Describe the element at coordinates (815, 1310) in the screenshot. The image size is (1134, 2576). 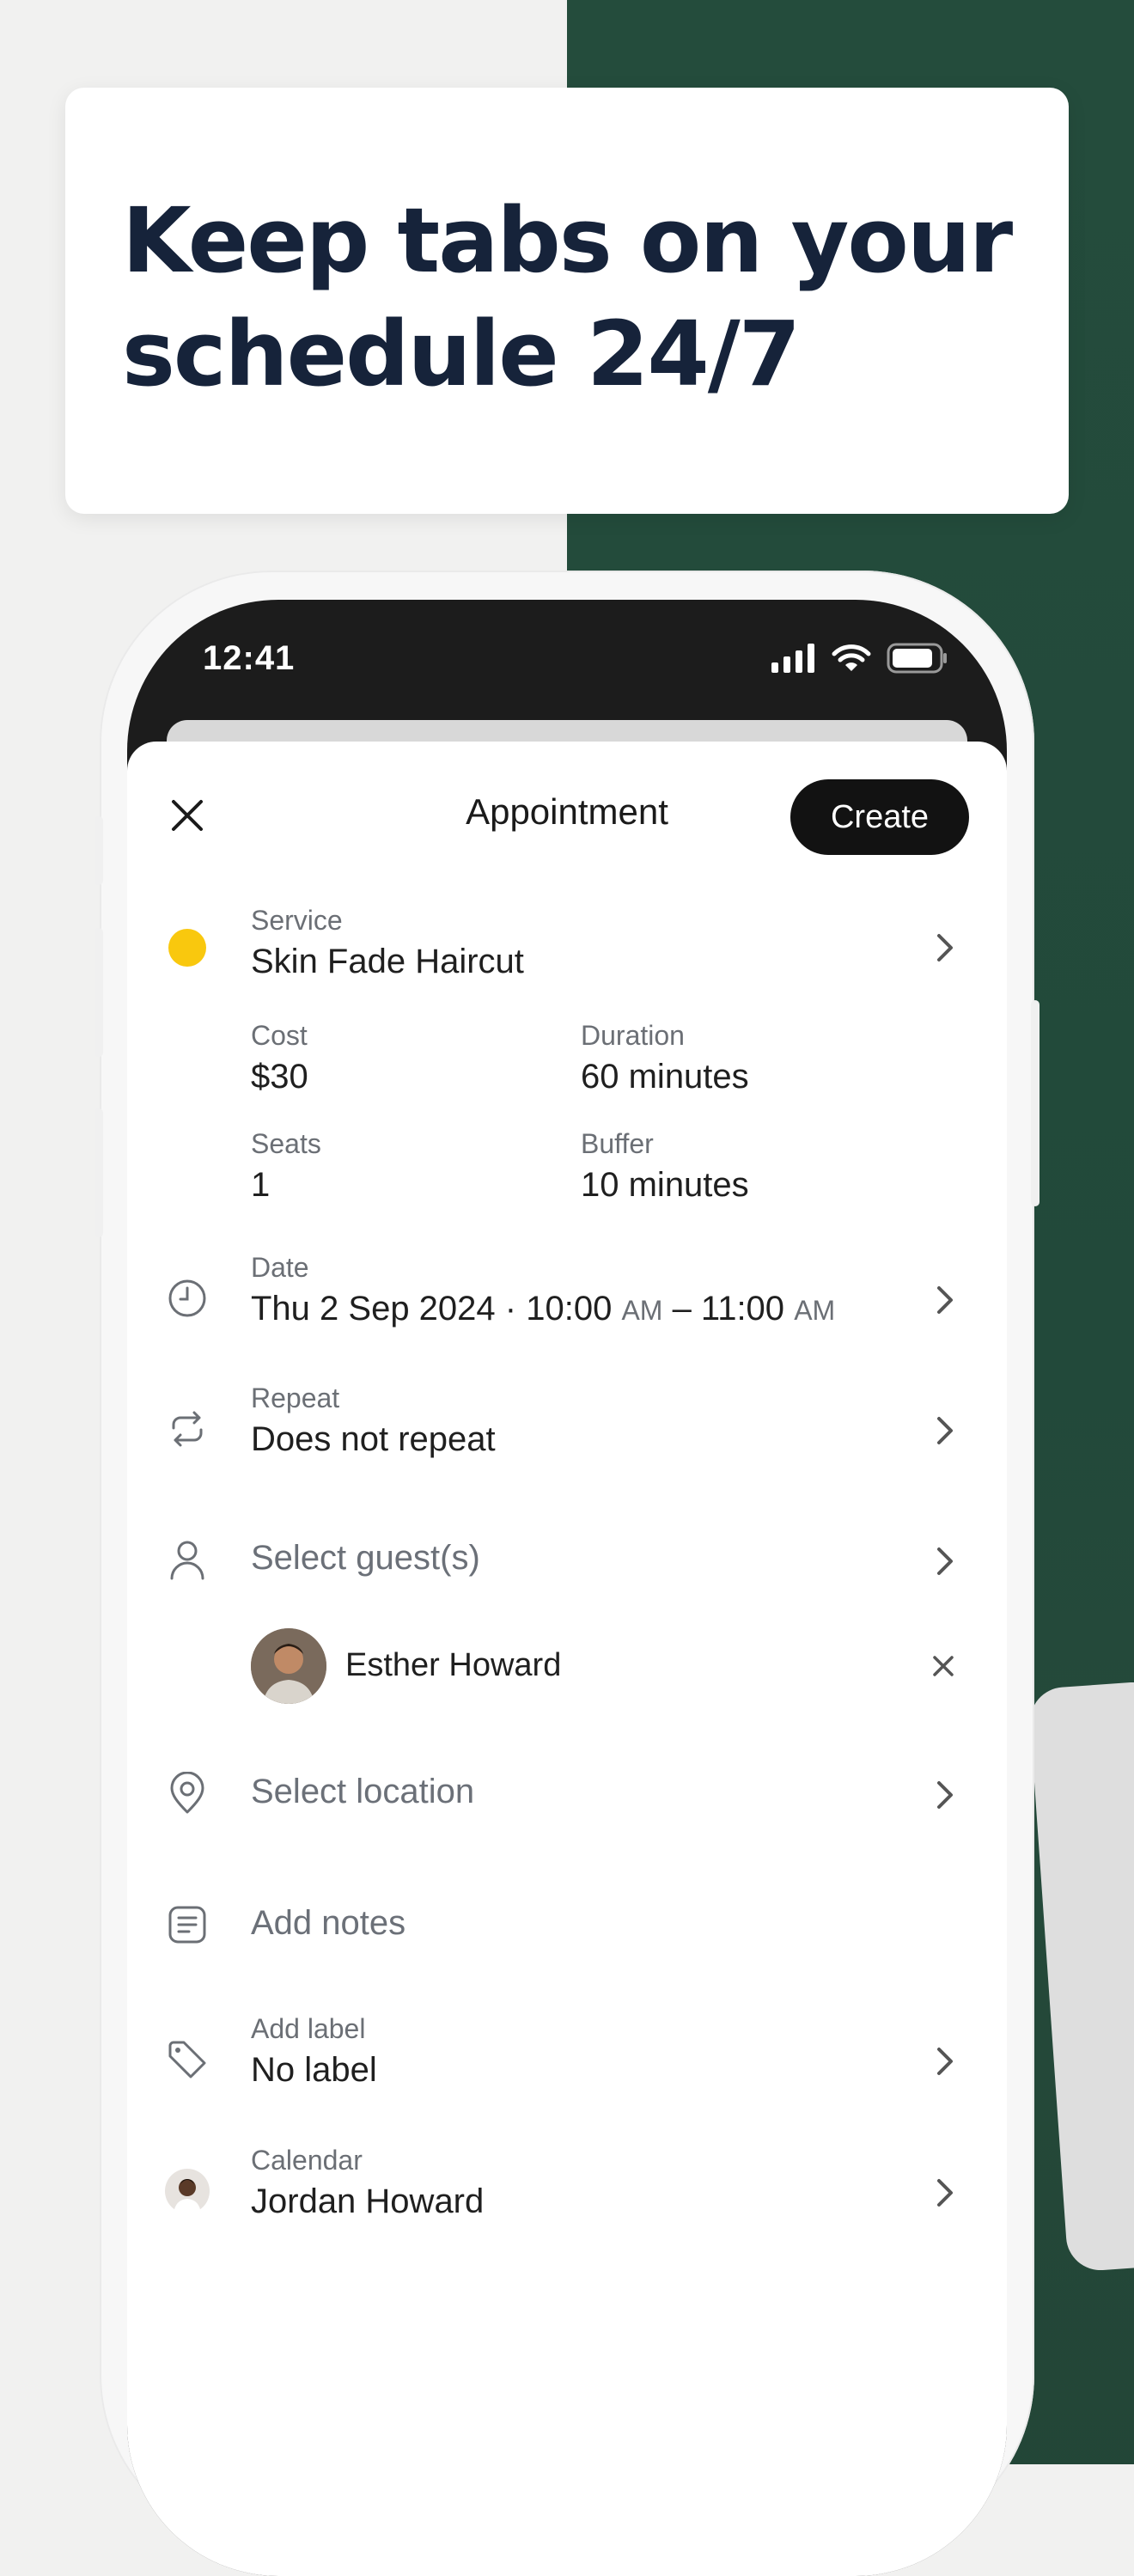
I see `date-end-ampm: AM` at that location.